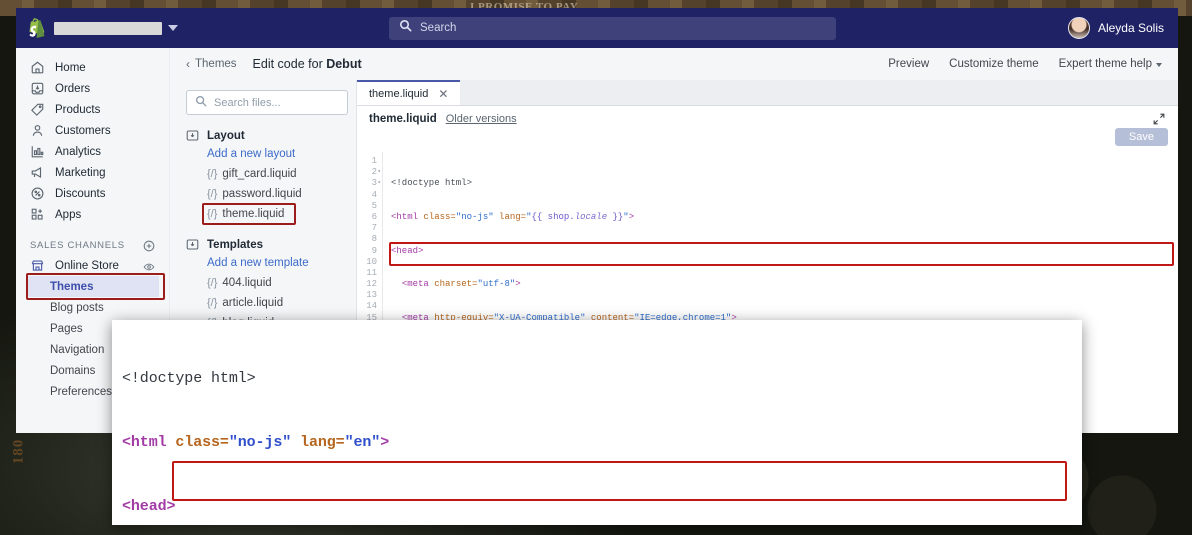 This screenshot has height=535, width=1192. Describe the element at coordinates (908, 64) in the screenshot. I see `preview-button: Preview` at that location.